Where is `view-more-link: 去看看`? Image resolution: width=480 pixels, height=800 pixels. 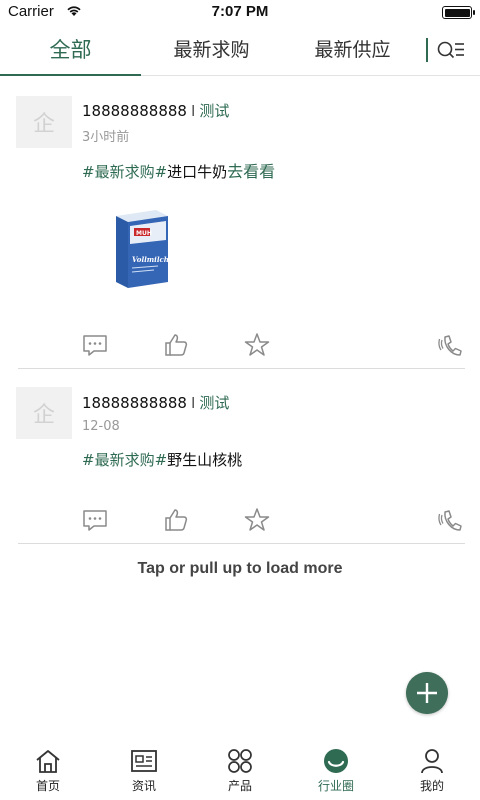 view-more-link: 去看看 is located at coordinates (251, 171).